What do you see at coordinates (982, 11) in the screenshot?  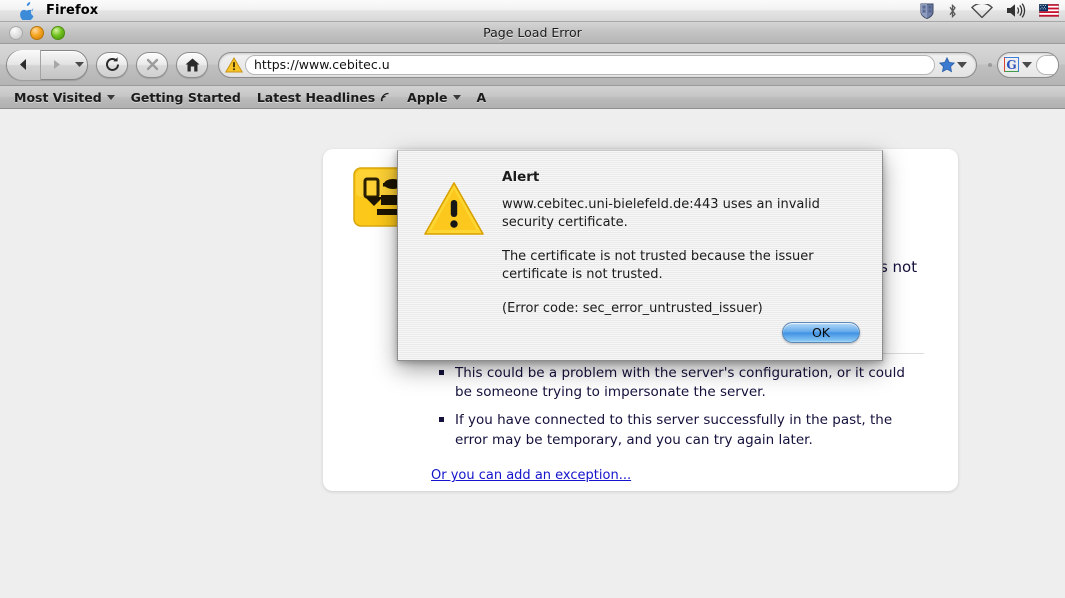 I see `wifi-icon` at bounding box center [982, 11].